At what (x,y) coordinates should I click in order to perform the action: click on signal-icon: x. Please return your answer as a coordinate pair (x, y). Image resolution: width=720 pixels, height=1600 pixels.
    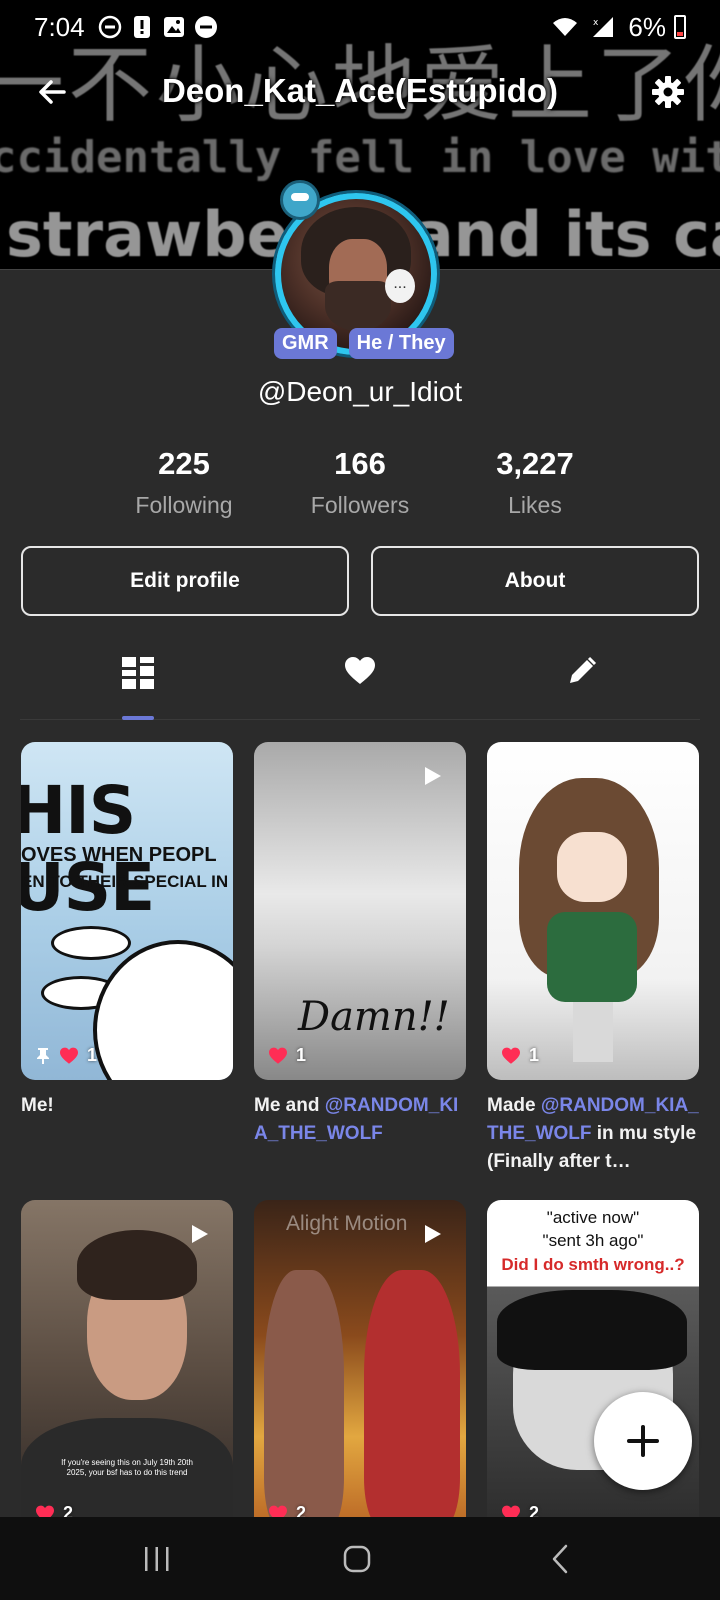
    Looking at the image, I should click on (603, 27).